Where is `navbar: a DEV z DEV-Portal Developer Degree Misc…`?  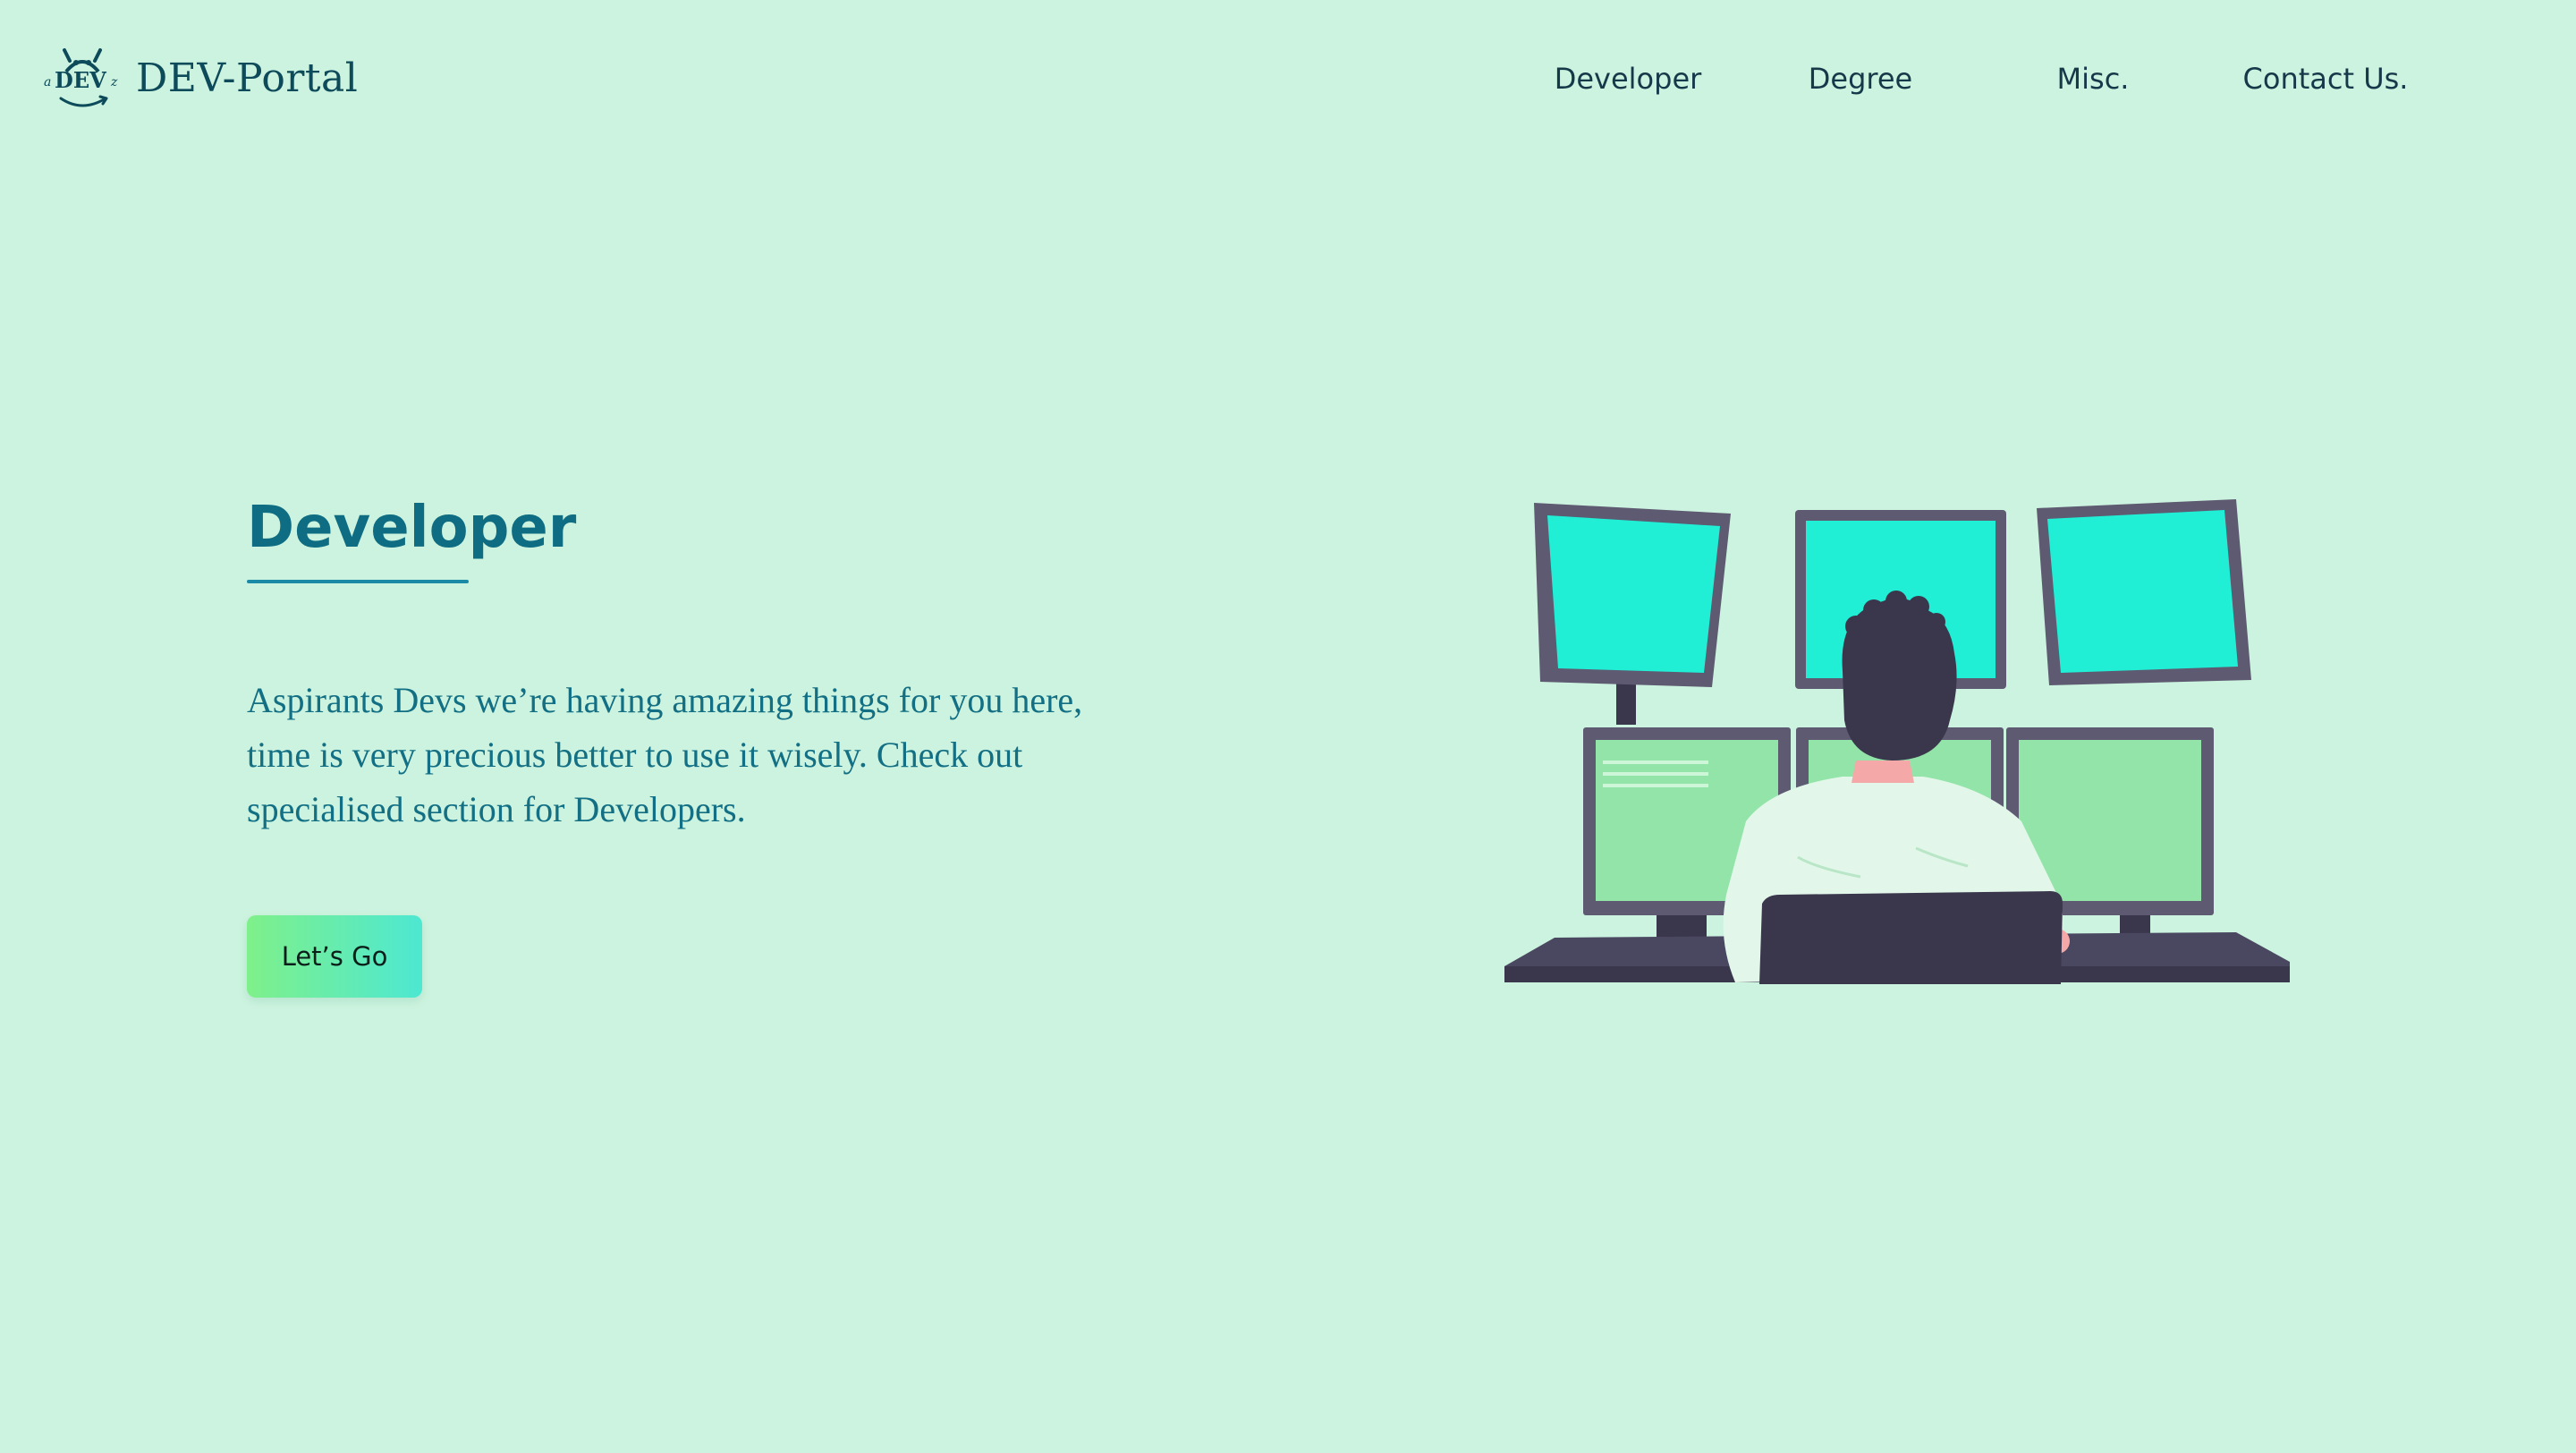
navbar: a DEV z DEV-Portal Developer Degree Misc… is located at coordinates (1288, 80).